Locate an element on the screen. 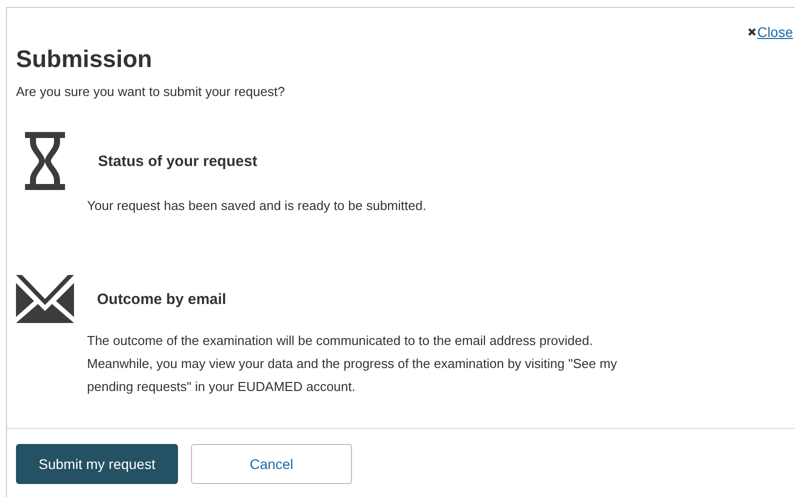  section-text: Your request has been saved and is ready to be submitted. is located at coordinates (257, 206).